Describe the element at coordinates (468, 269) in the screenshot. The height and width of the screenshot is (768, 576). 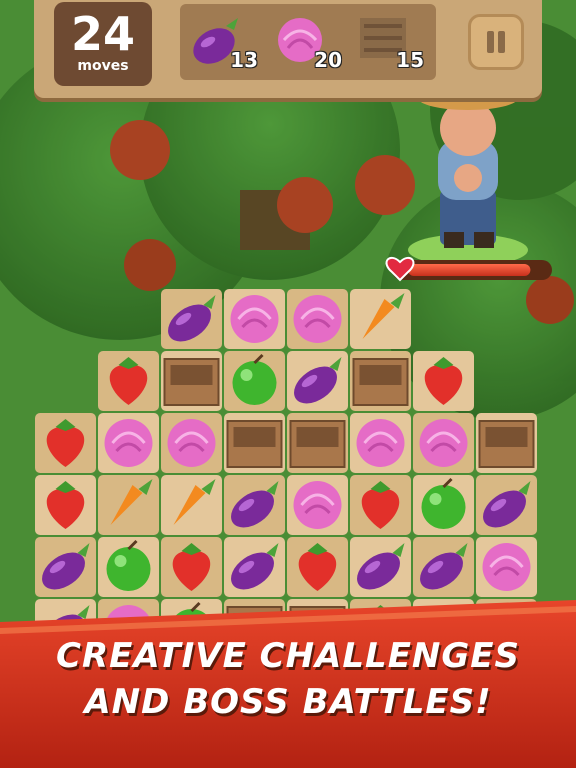
I see `boss-health-bar` at that location.